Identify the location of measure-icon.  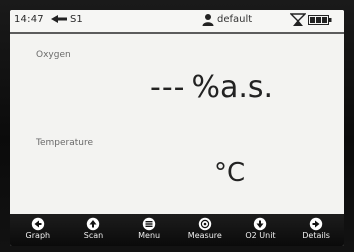
(205, 223).